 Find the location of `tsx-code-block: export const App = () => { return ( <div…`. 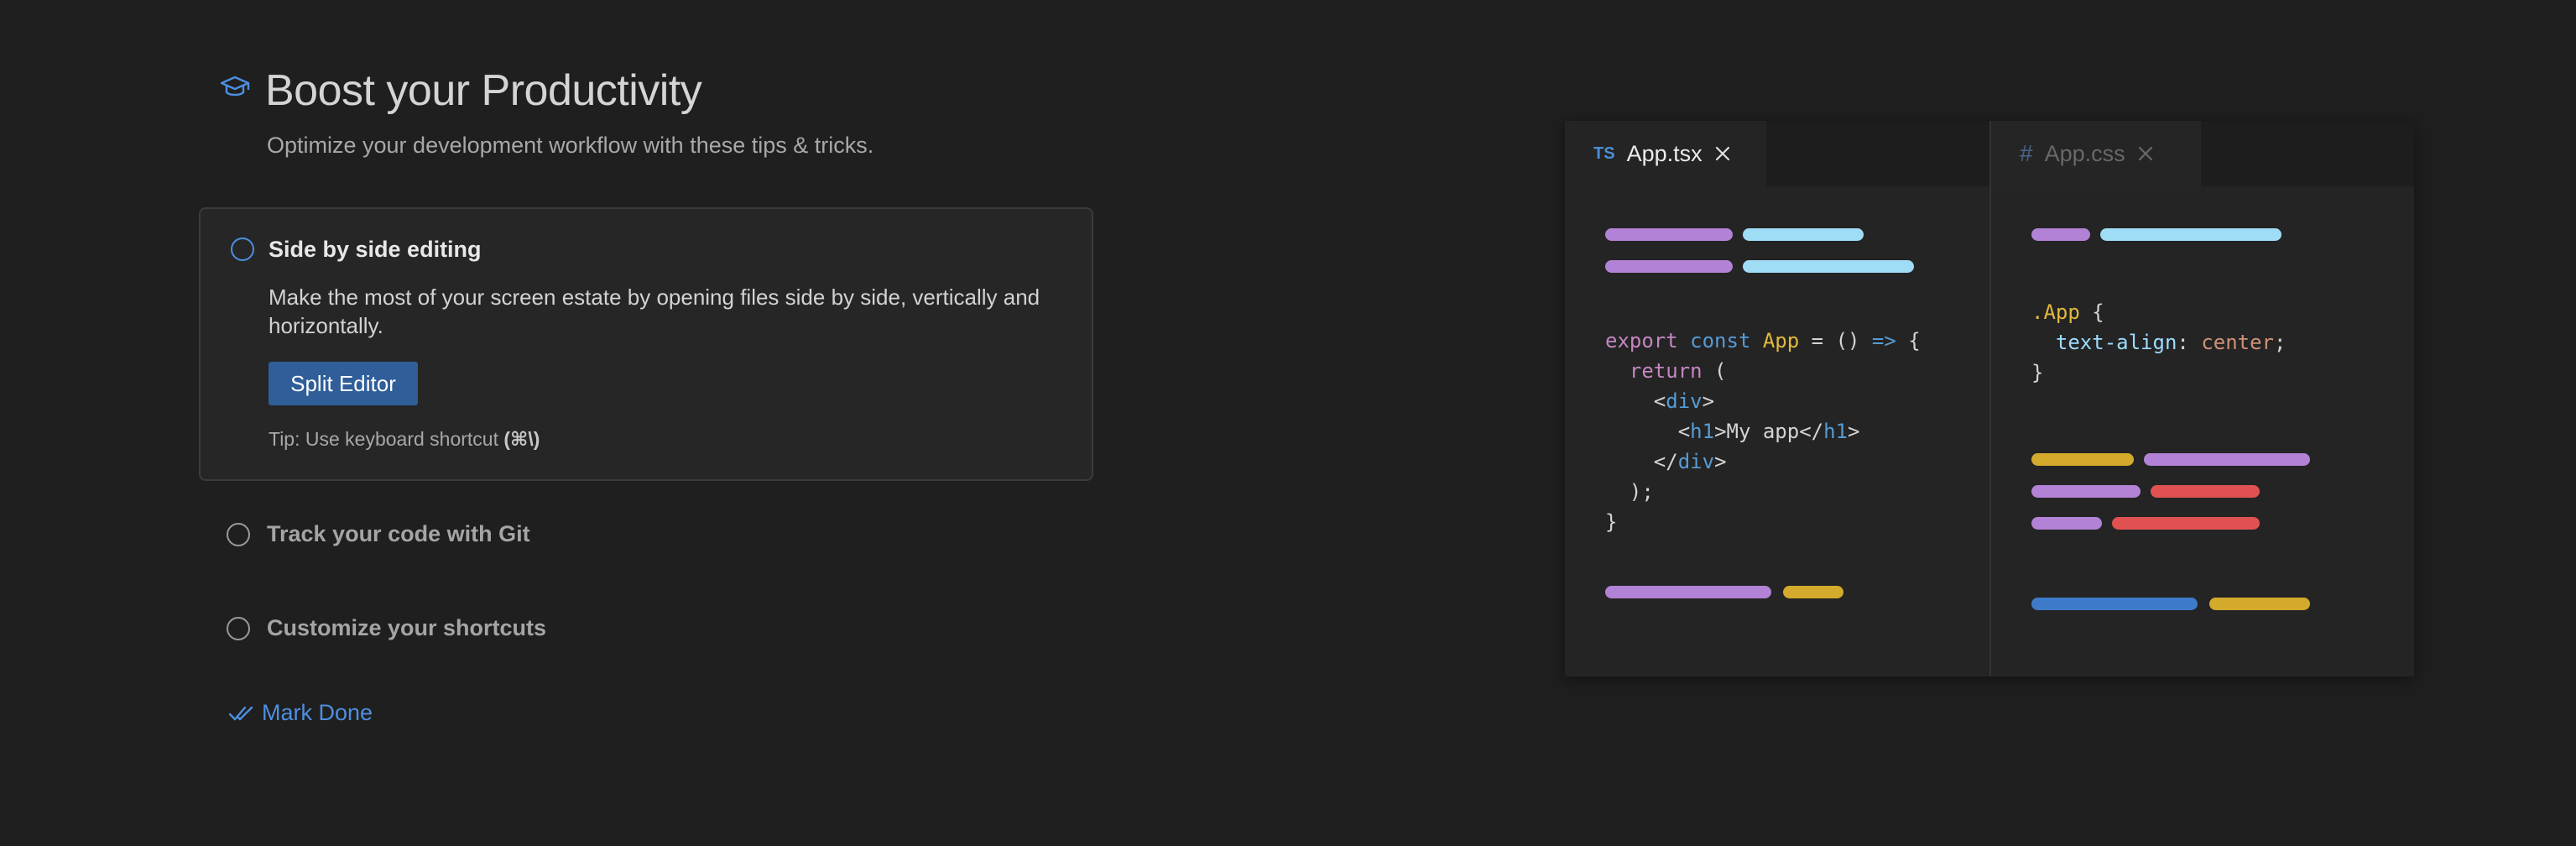

tsx-code-block: export const App = () => { return ( <div… is located at coordinates (1763, 432).